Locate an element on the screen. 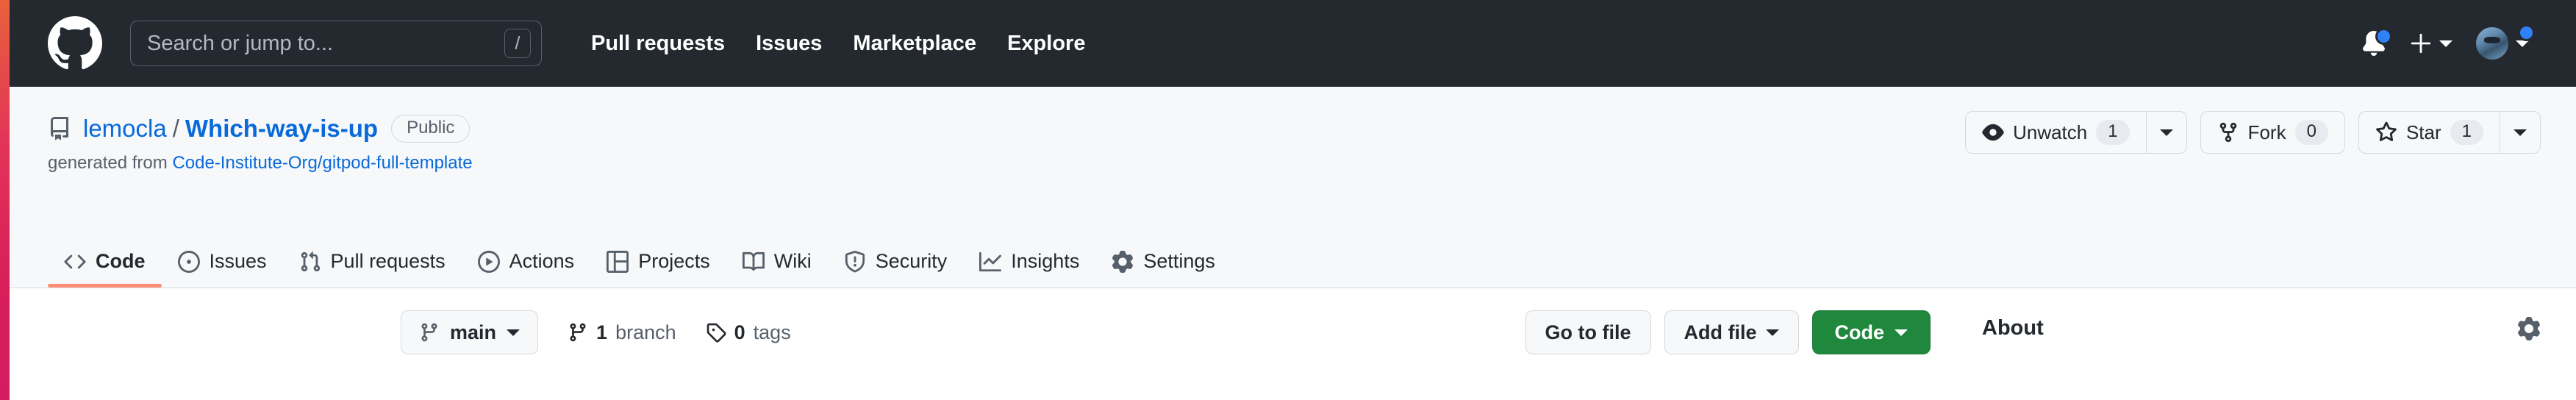  search-input is located at coordinates (325, 44).